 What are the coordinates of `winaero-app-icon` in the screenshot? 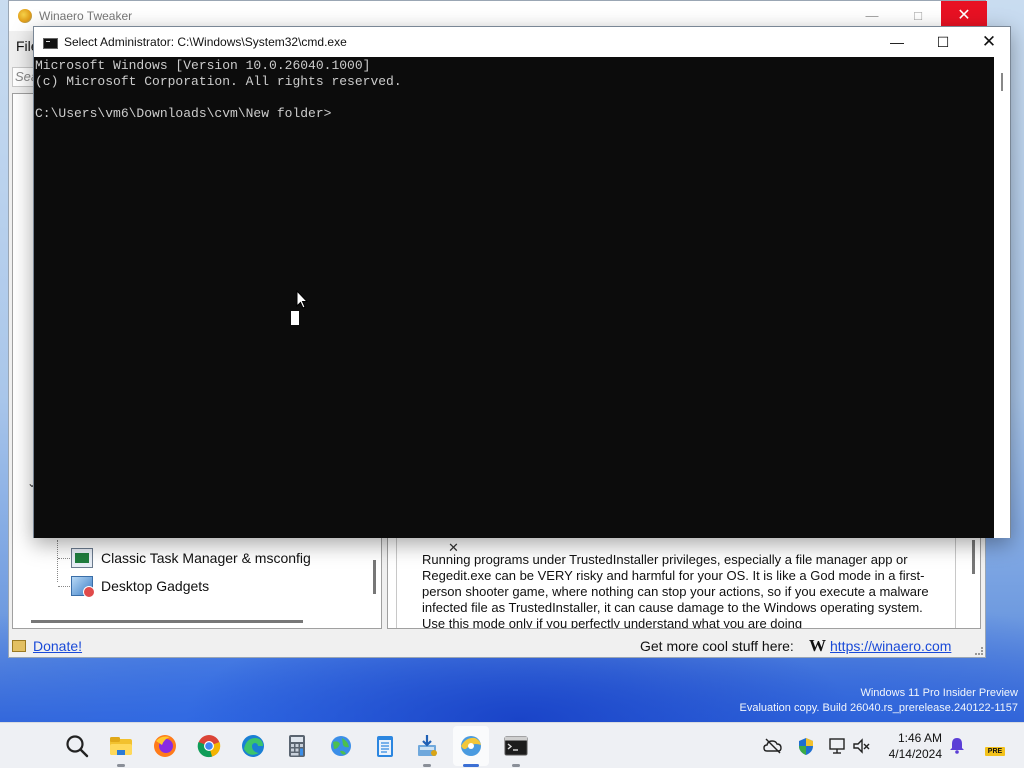 It's located at (25, 16).